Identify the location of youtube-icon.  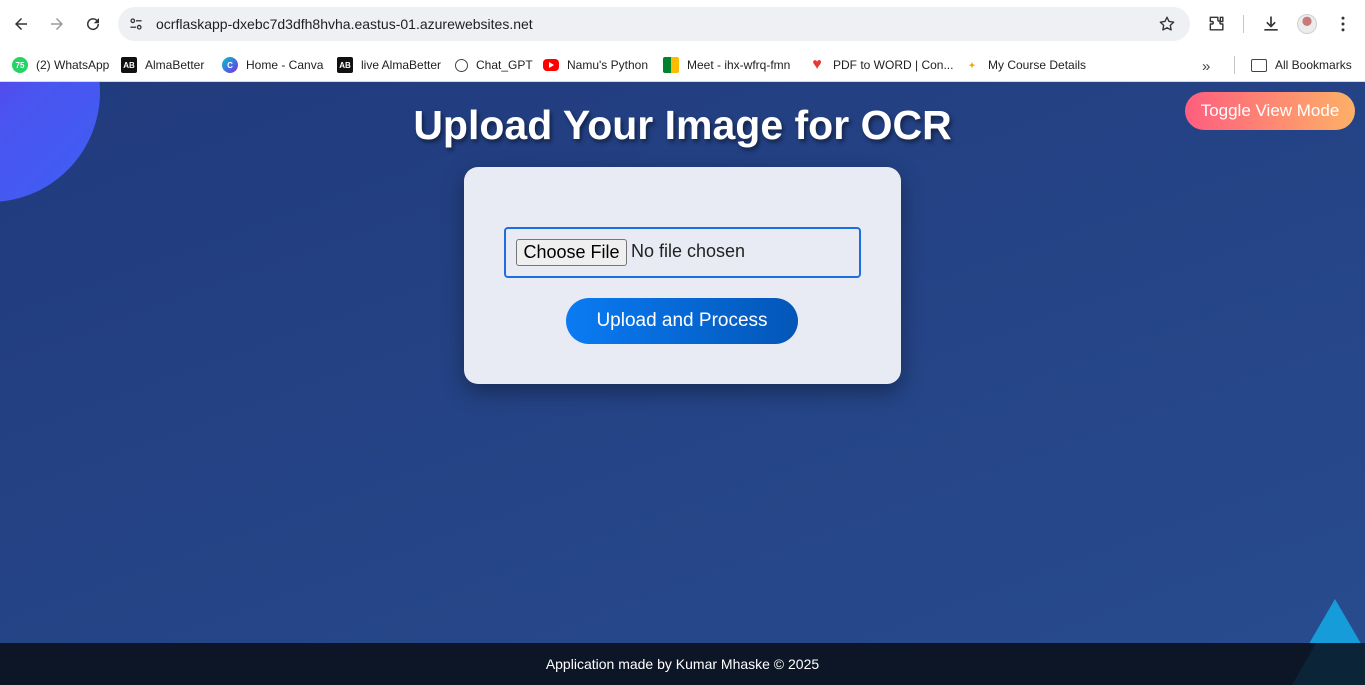
(551, 65).